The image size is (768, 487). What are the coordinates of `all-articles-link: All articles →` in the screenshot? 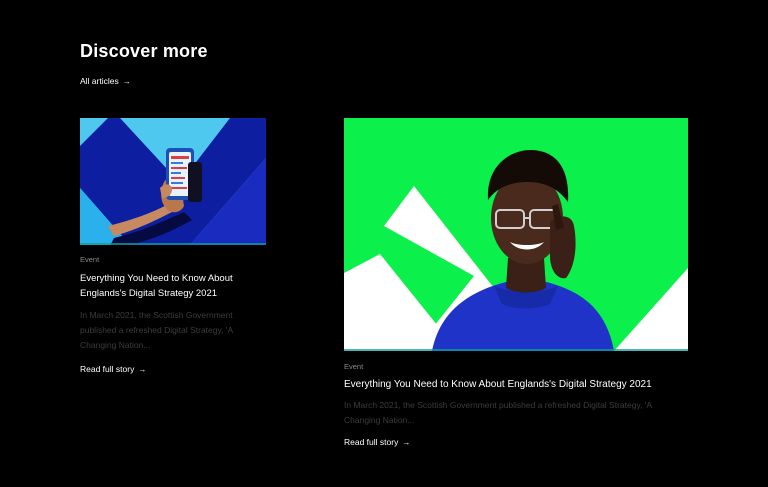 It's located at (105, 81).